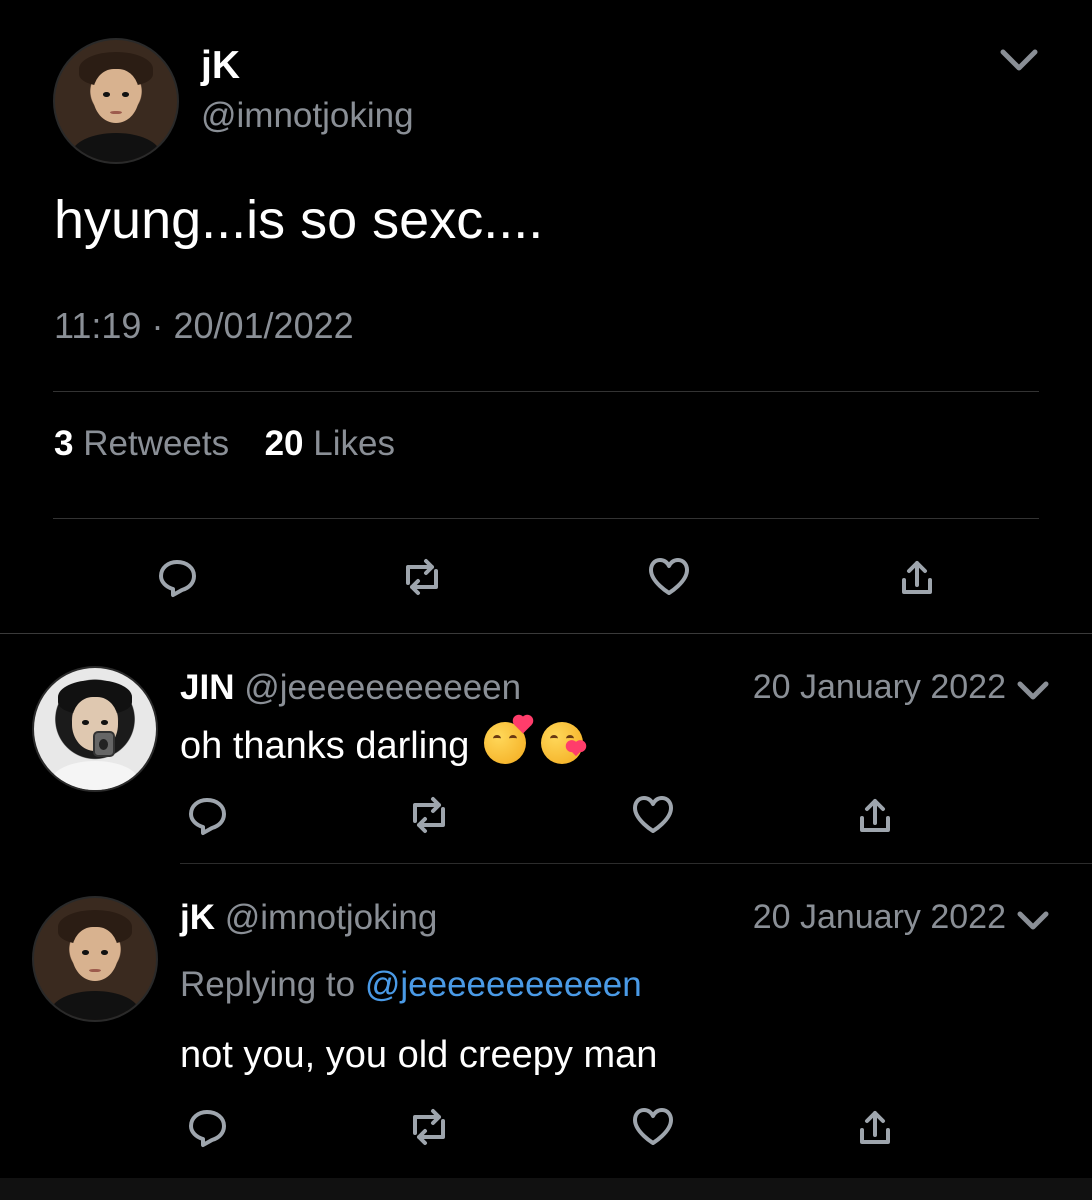 This screenshot has height=1200, width=1092. I want to click on reply-author-name: jK, so click(197, 917).